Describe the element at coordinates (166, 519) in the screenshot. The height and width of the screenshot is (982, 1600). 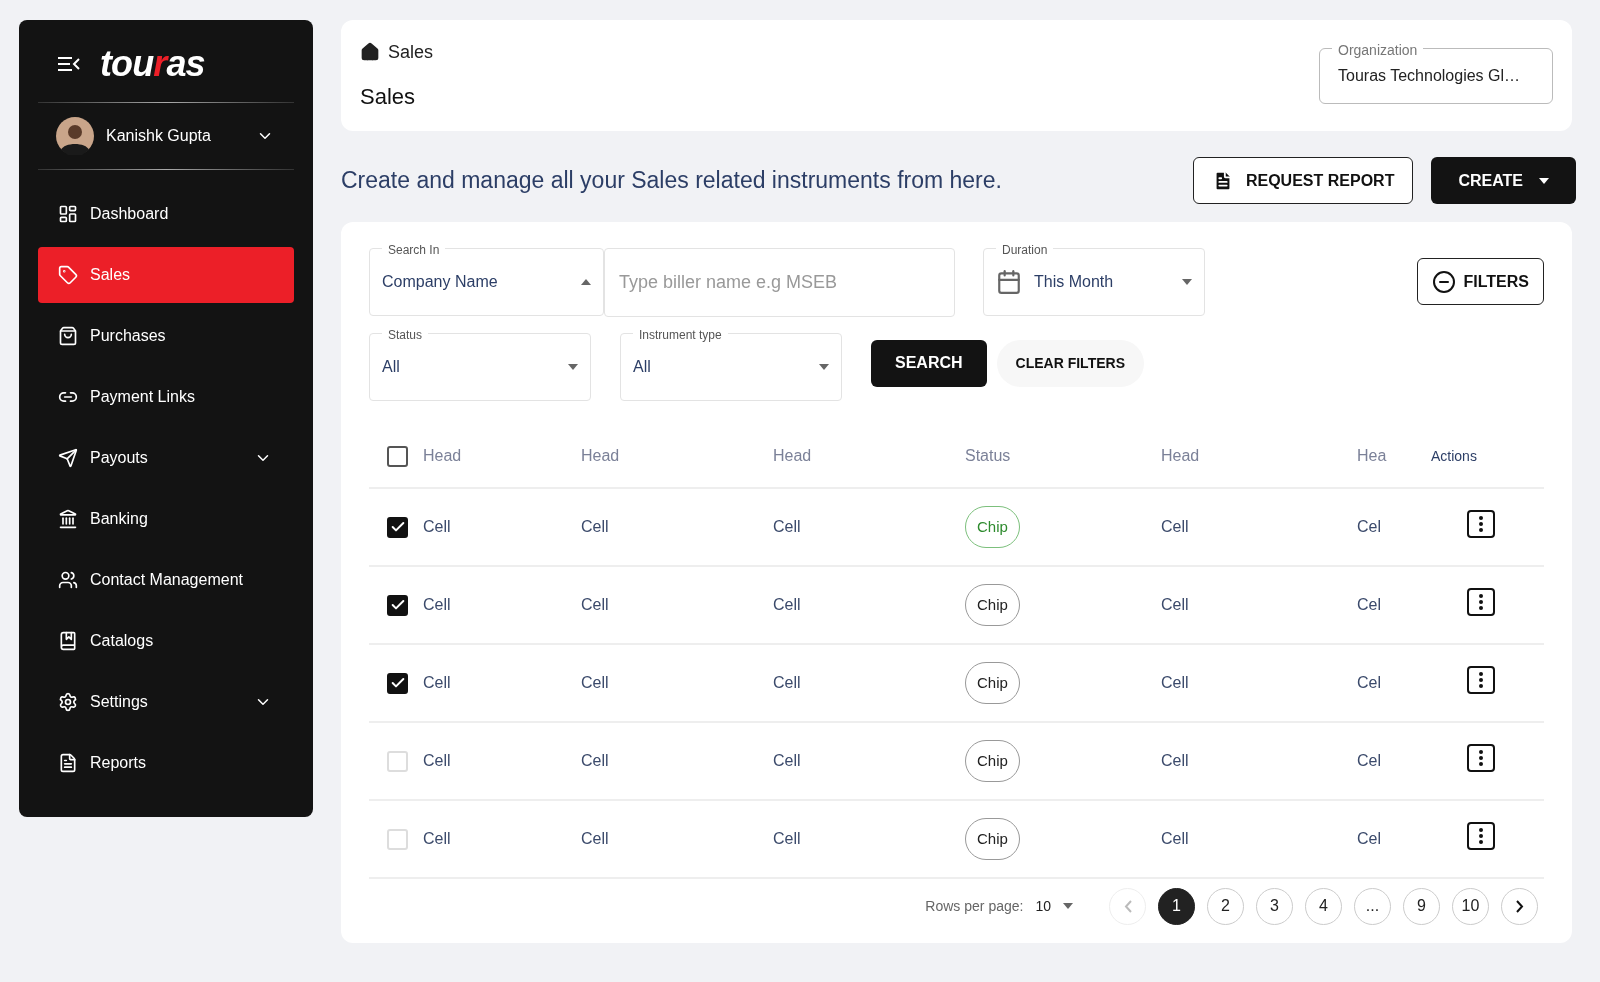
I see `nav-item: Banking` at that location.